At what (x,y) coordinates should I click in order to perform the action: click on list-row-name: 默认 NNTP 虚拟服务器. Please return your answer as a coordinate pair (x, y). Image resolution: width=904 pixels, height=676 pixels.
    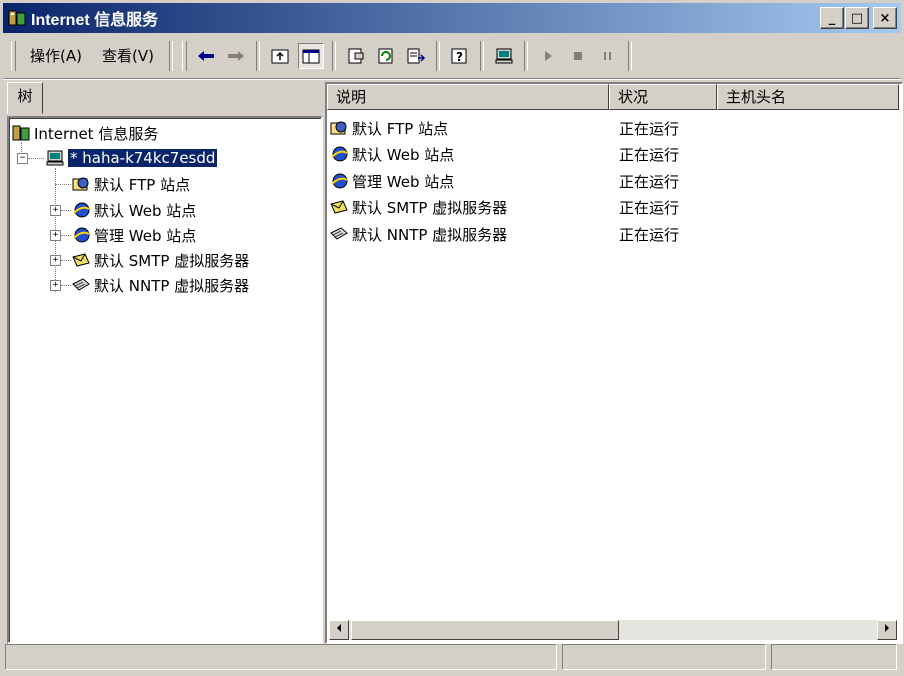
    Looking at the image, I should click on (430, 234).